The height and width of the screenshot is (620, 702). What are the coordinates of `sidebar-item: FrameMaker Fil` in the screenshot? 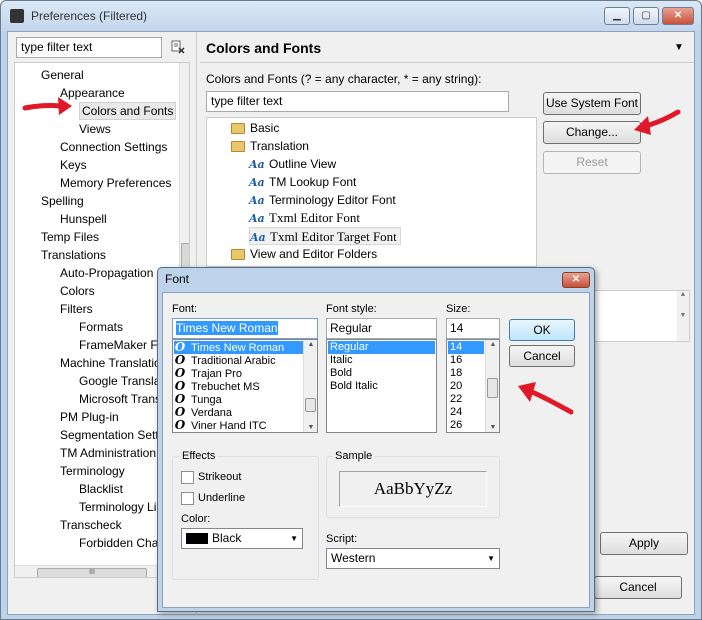 It's located at (121, 345).